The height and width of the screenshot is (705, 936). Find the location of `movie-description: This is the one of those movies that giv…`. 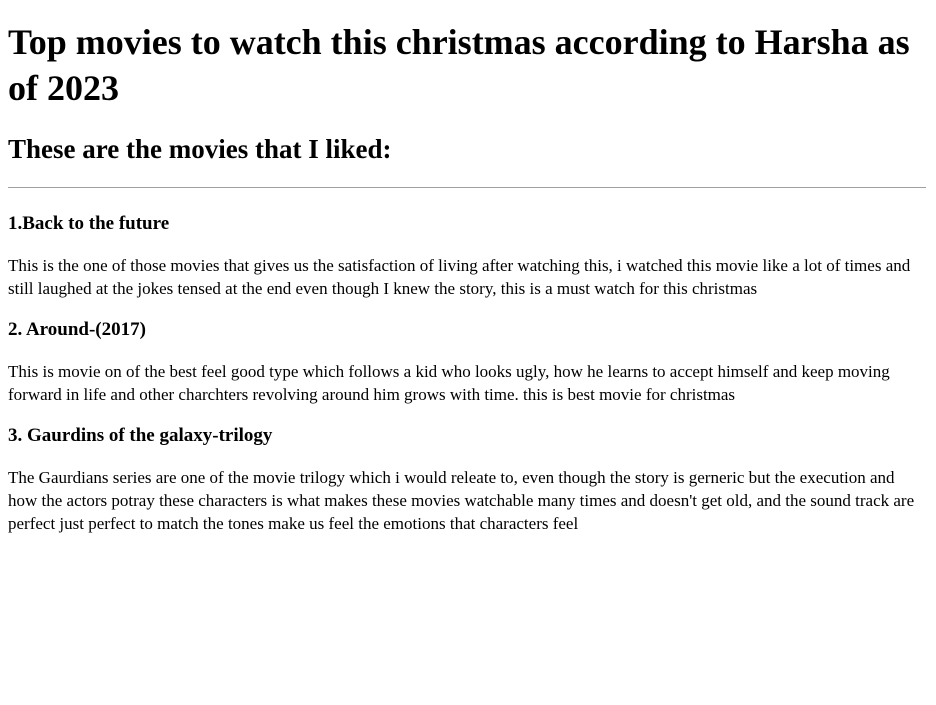

movie-description: This is the one of those movies that giv… is located at coordinates (459, 277).